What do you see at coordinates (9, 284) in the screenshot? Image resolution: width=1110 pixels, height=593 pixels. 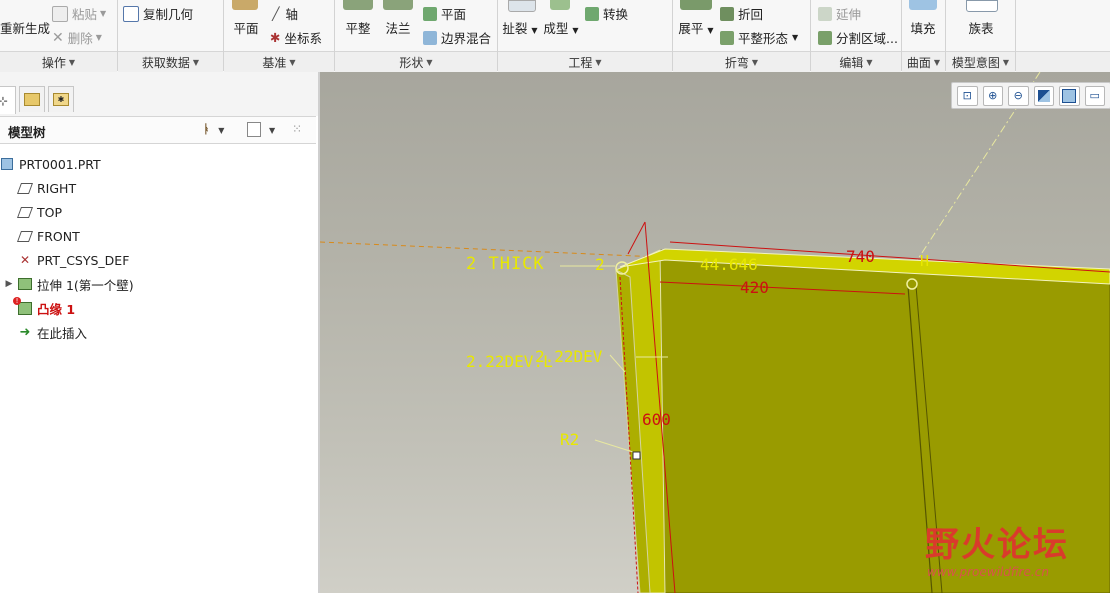 I see `expand-arrow-icon: ▶` at bounding box center [9, 284].